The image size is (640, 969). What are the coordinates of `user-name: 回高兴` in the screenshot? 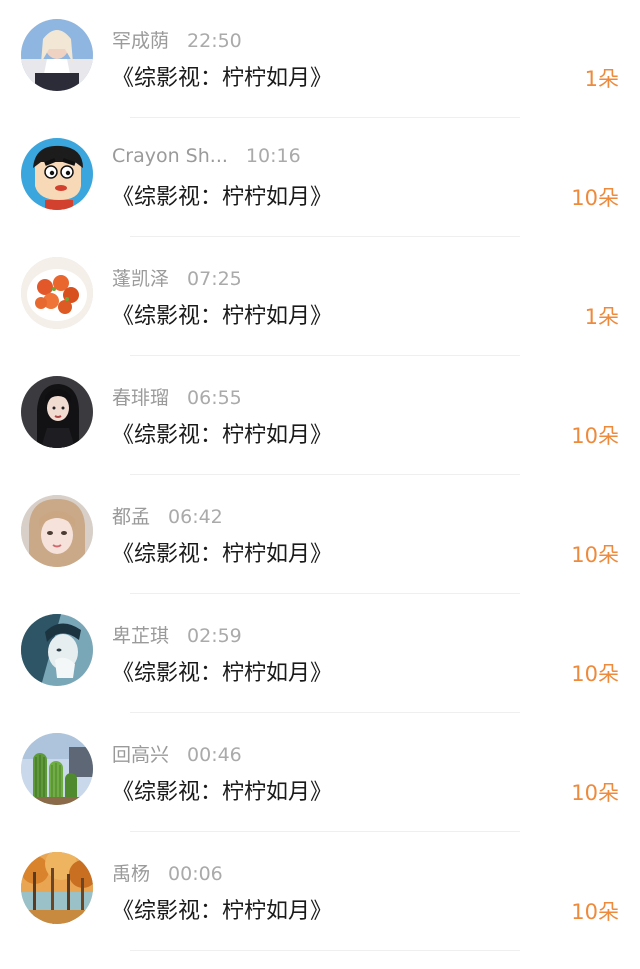 It's located at (140, 753).